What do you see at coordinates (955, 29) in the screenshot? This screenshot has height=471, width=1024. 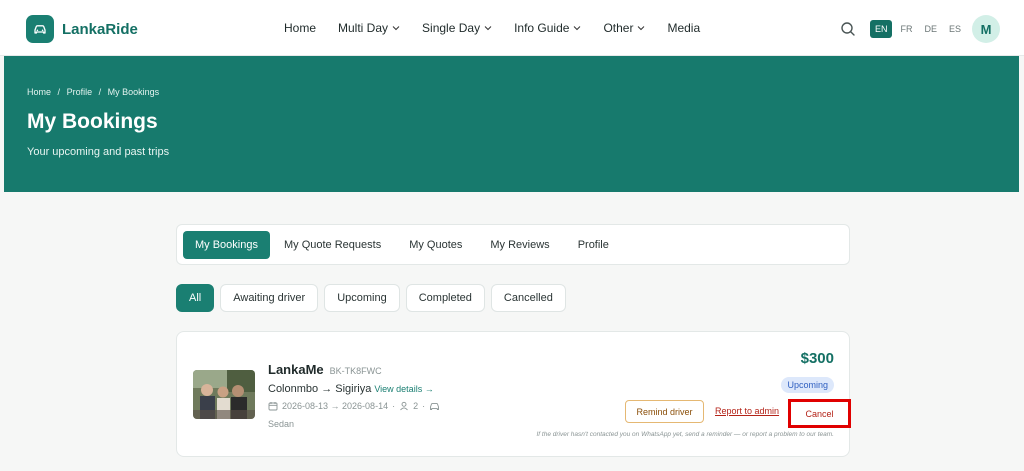 I see `lang-es: ES` at bounding box center [955, 29].